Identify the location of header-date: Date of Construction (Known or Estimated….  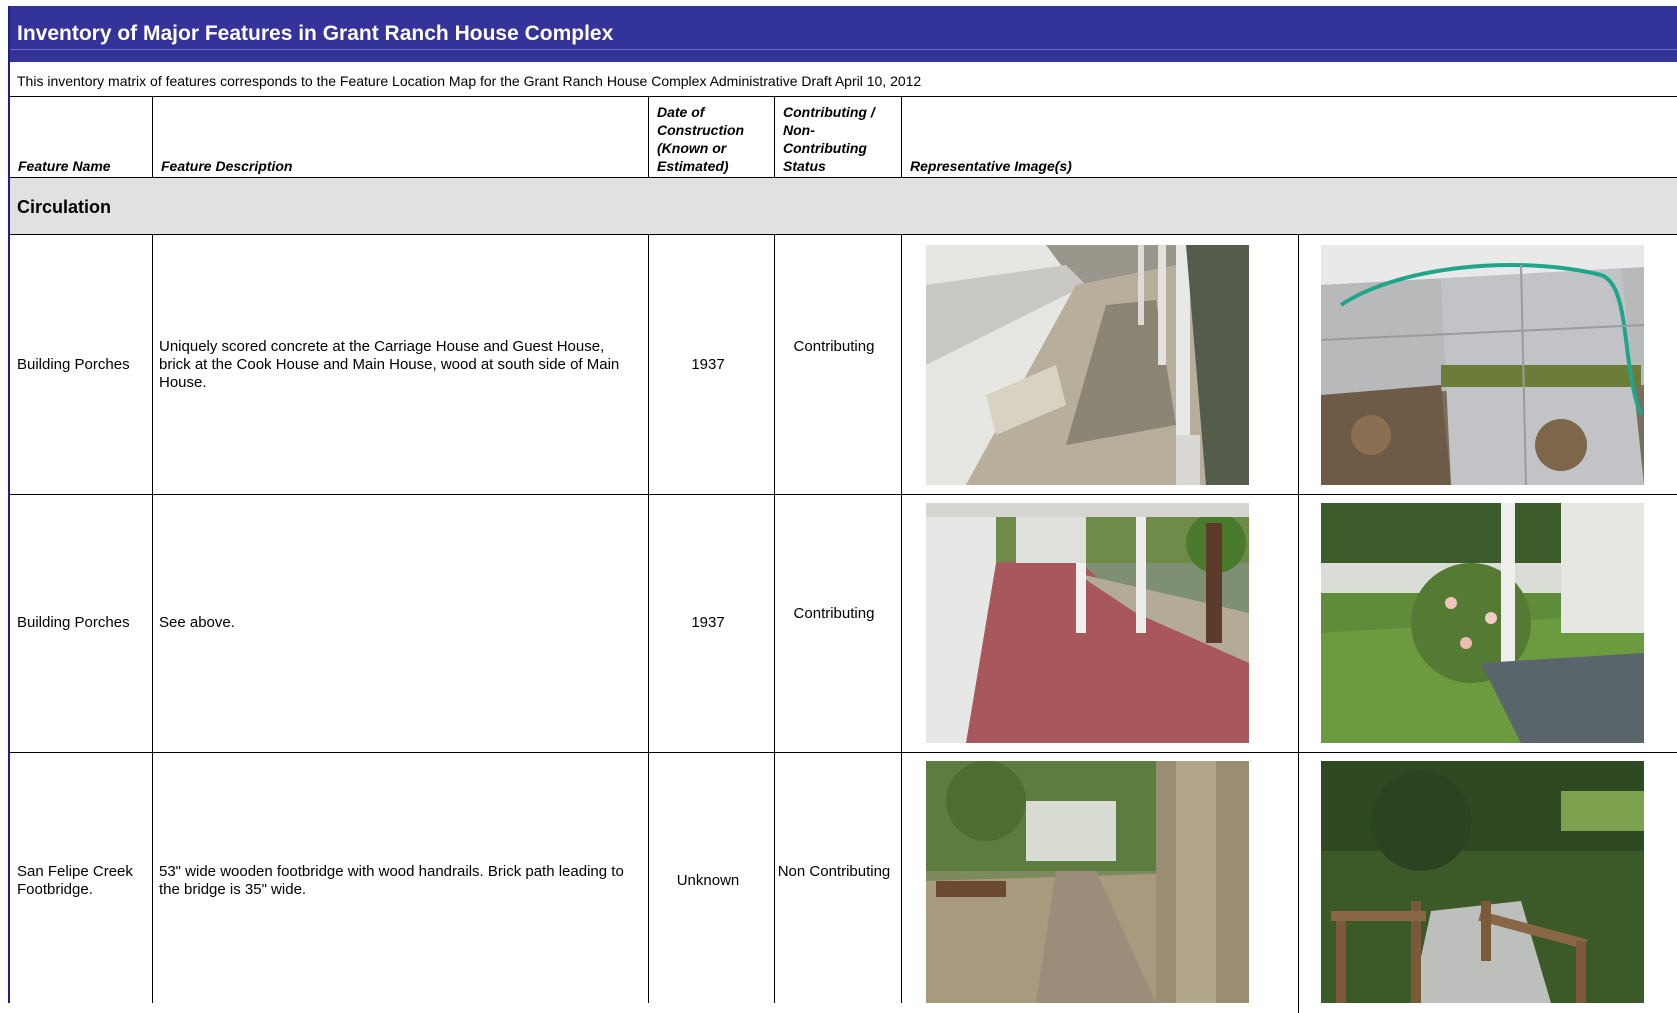
(712, 137).